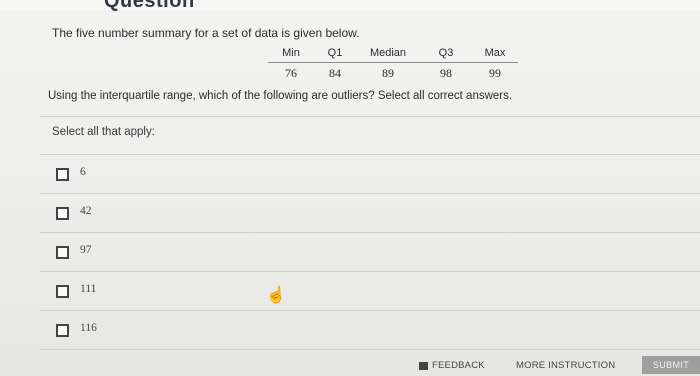  I want to click on option-label: 116, so click(88, 328).